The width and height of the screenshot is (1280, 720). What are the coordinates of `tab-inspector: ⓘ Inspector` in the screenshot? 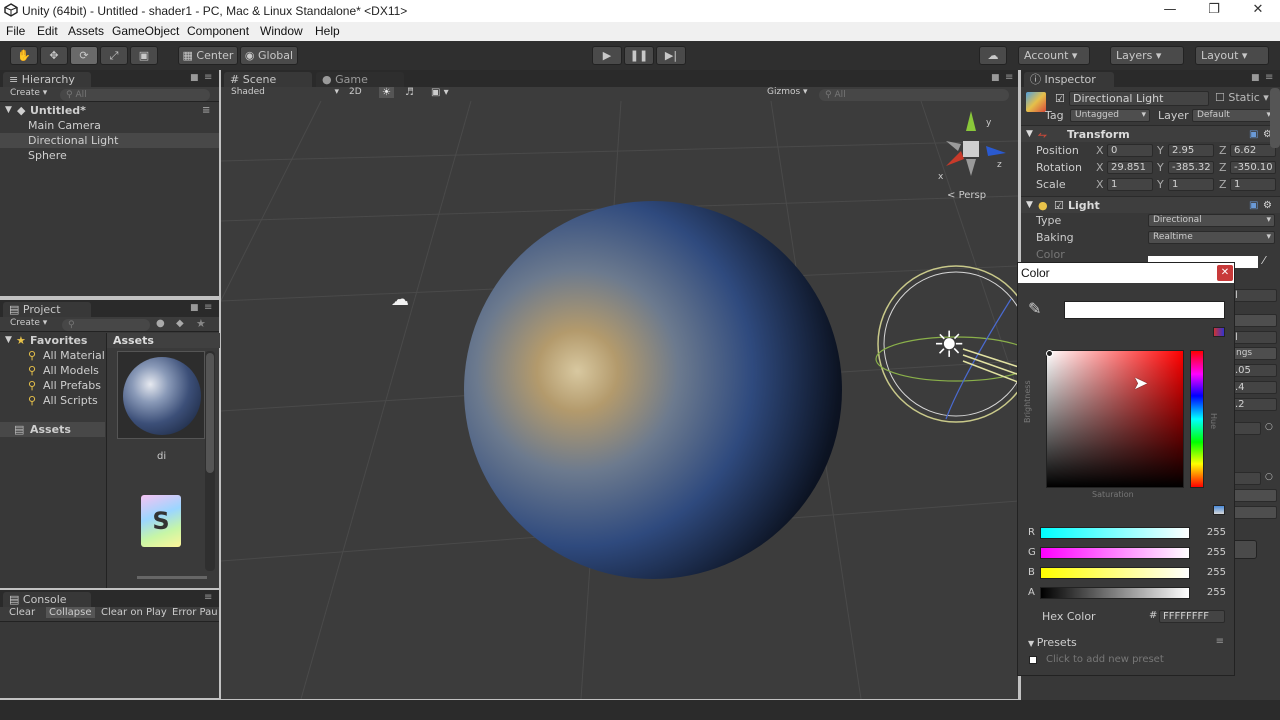 It's located at (1069, 79).